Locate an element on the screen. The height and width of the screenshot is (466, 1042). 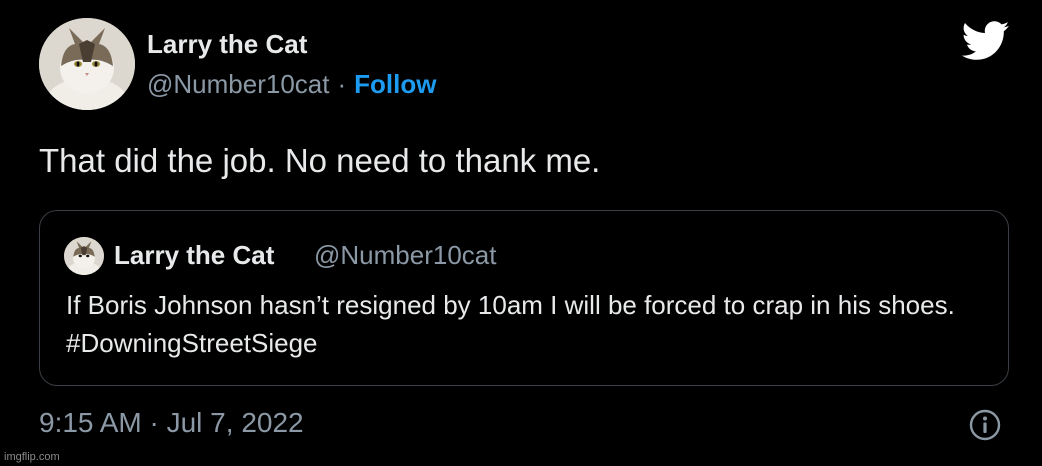
author-avatar is located at coordinates (87, 64).